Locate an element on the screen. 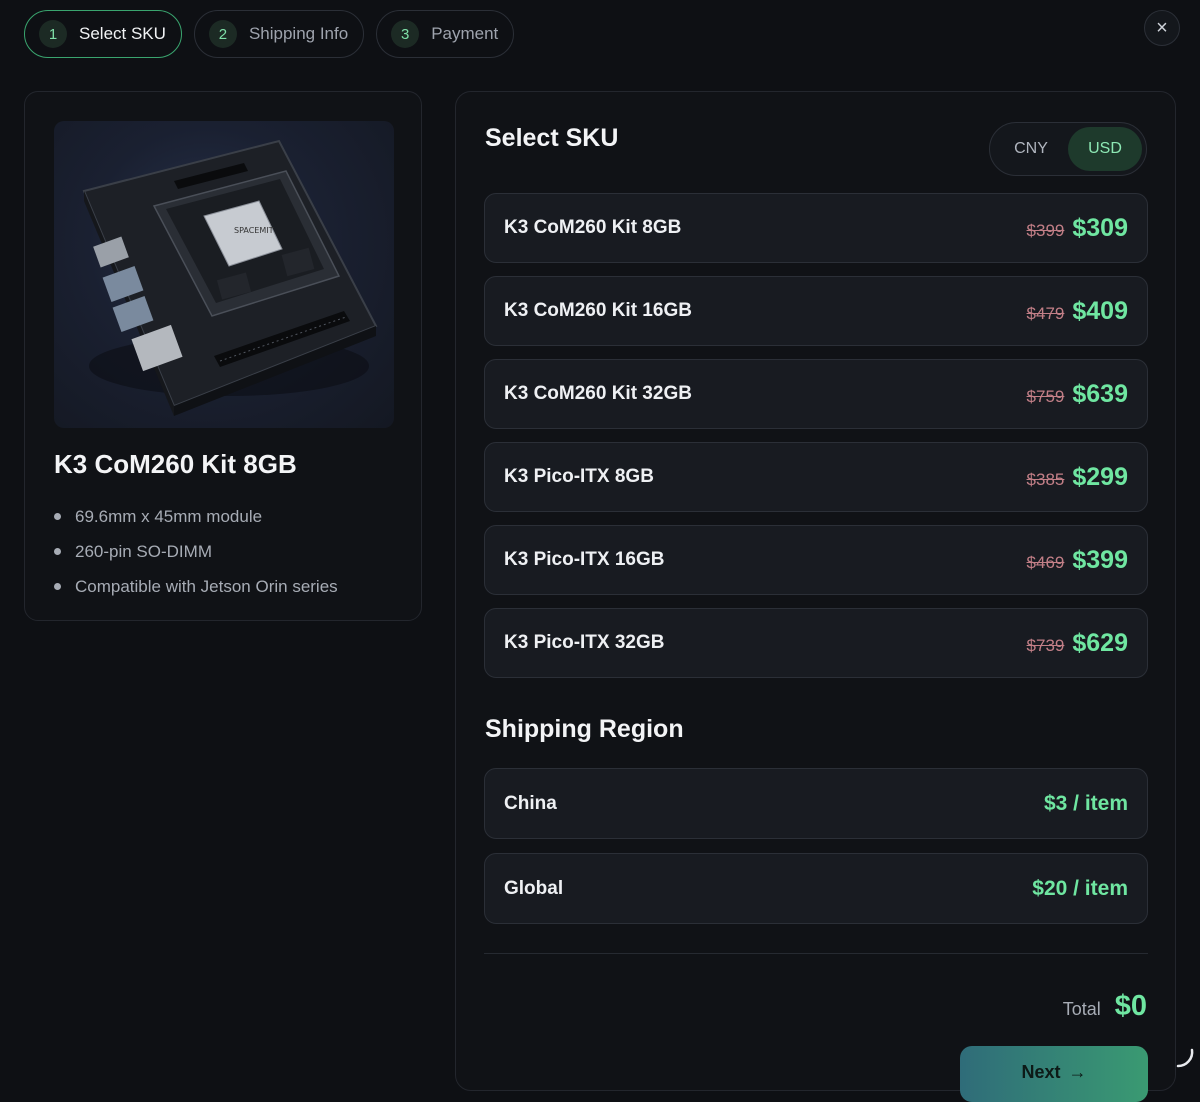 This screenshot has width=1200, height=1102. feature-item: 260-pin SO-DIMM is located at coordinates (196, 551).